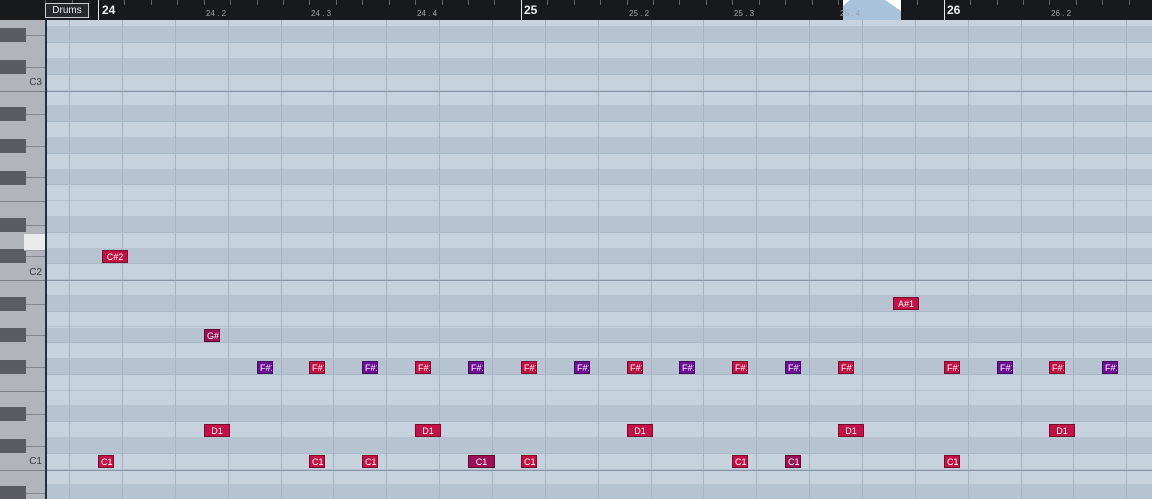 The width and height of the screenshot is (1152, 499). What do you see at coordinates (13, 492) in the screenshot?
I see `piano-key-black-A#0` at bounding box center [13, 492].